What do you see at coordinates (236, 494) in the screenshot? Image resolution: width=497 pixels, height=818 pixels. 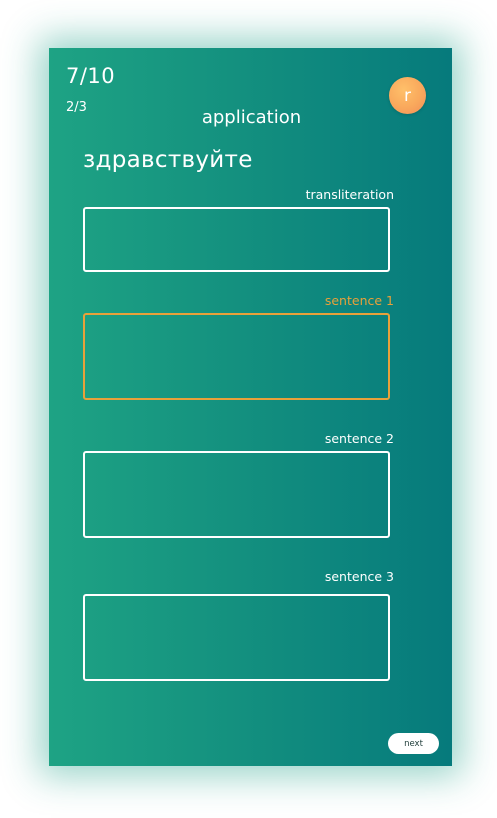 I see `sentence-2-input` at bounding box center [236, 494].